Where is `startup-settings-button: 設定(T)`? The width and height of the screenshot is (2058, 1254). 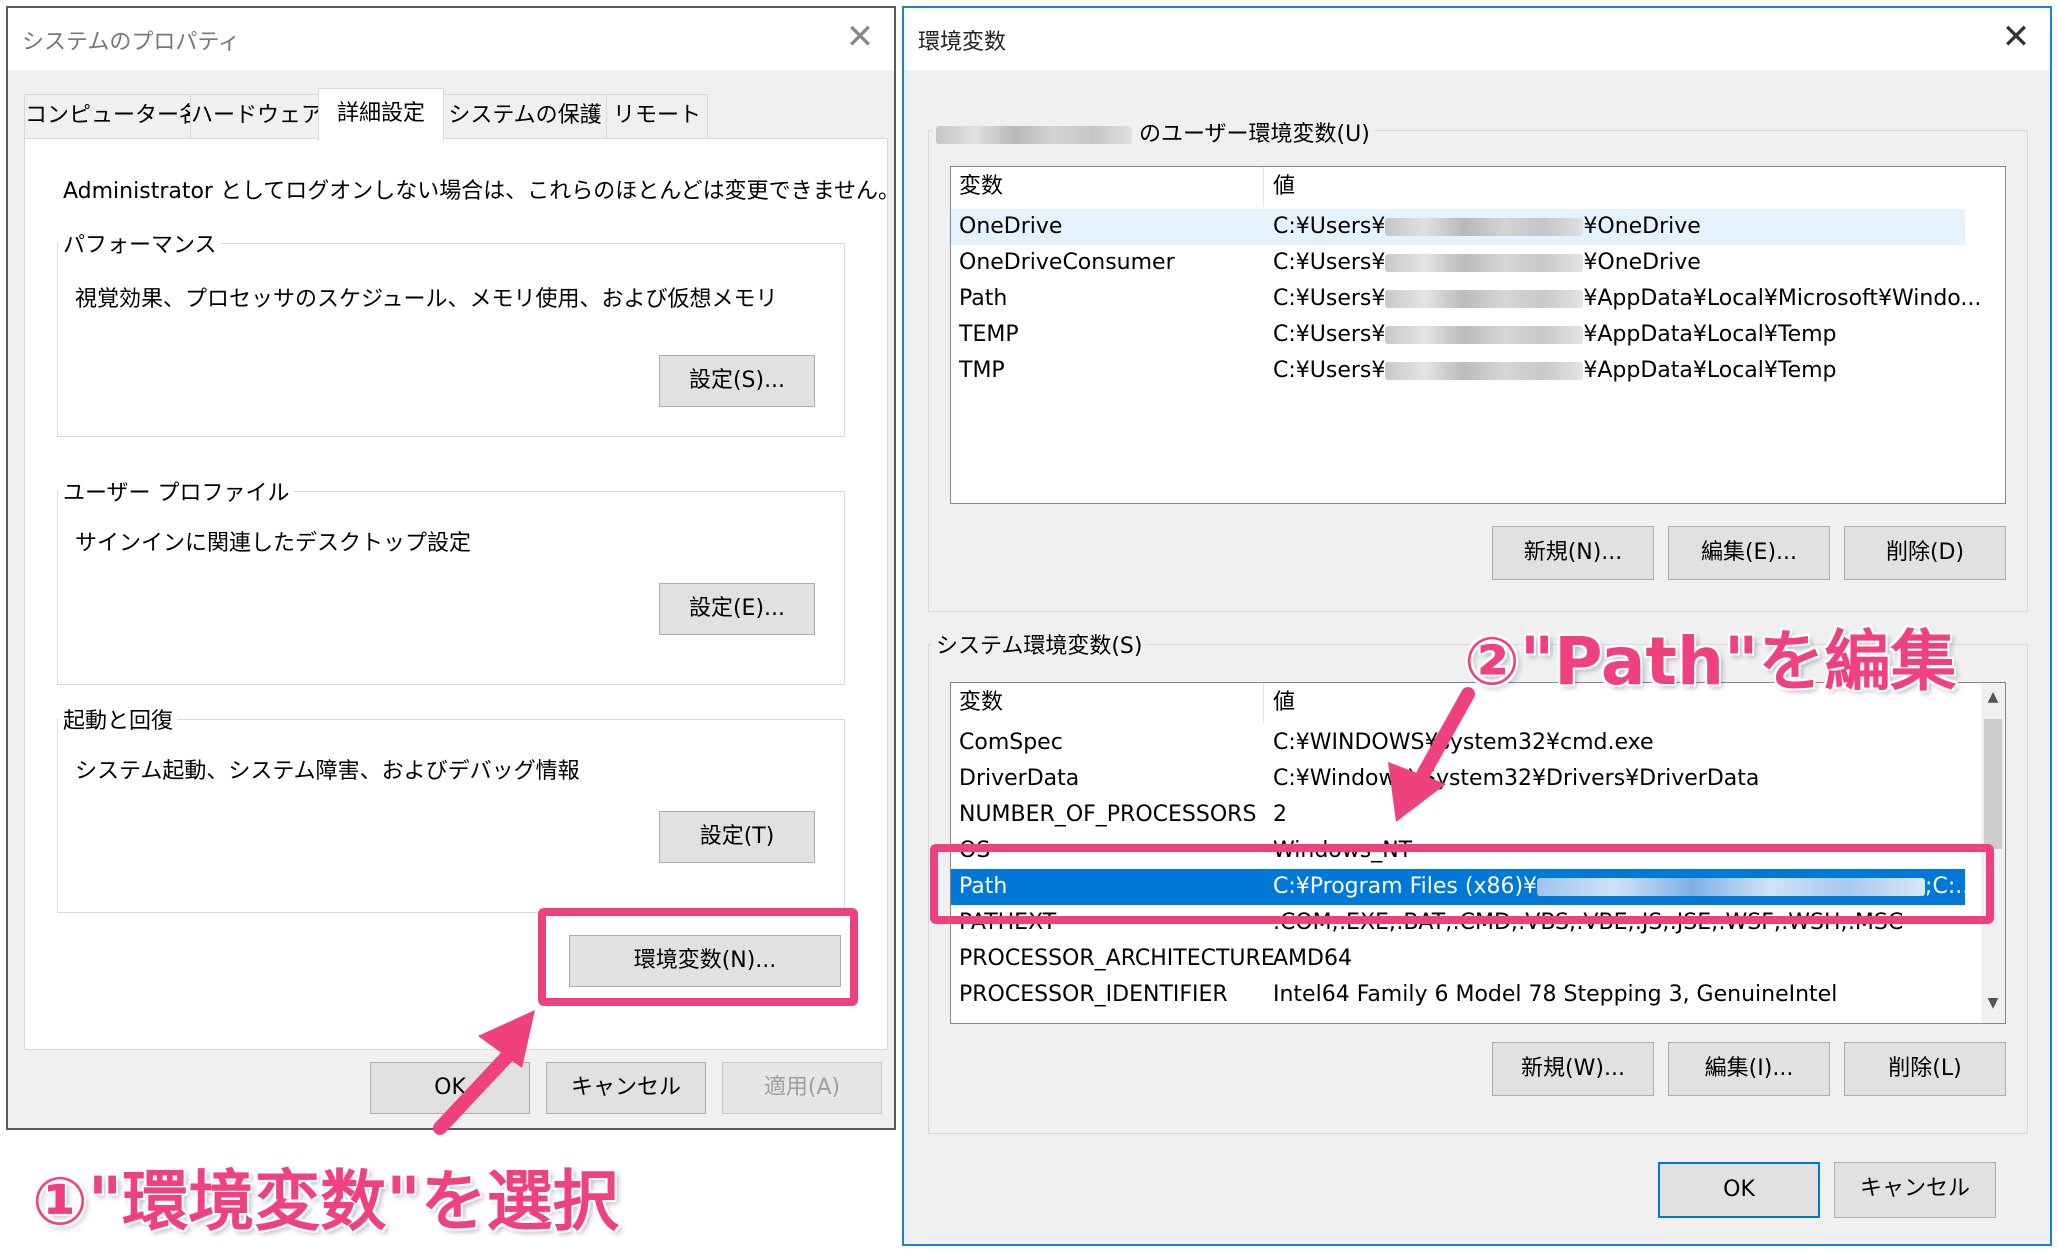
startup-settings-button: 設定(T) is located at coordinates (737, 837).